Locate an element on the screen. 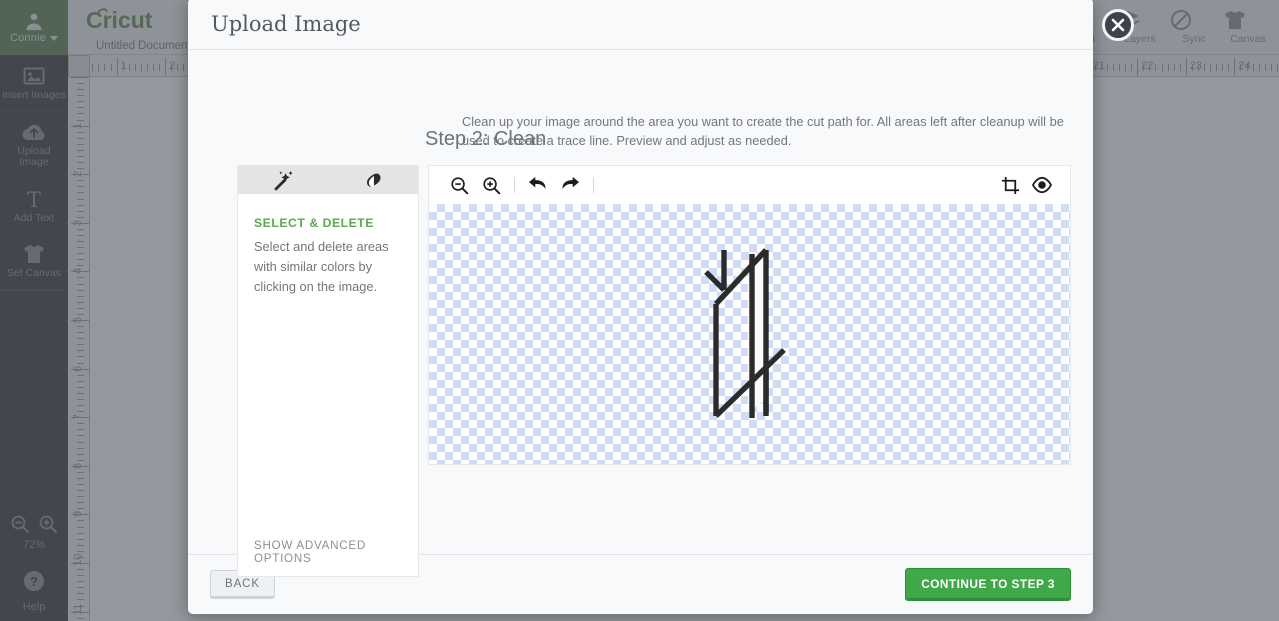 This screenshot has width=1279, height=621. eye-icon is located at coordinates (1042, 185).